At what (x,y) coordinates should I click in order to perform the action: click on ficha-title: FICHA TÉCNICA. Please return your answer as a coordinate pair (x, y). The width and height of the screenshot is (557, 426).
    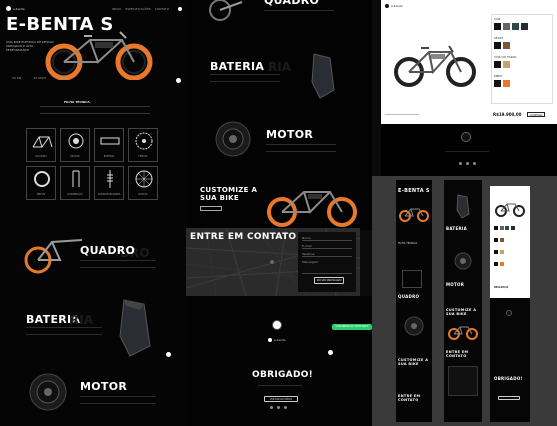
    Looking at the image, I should click on (77, 102).